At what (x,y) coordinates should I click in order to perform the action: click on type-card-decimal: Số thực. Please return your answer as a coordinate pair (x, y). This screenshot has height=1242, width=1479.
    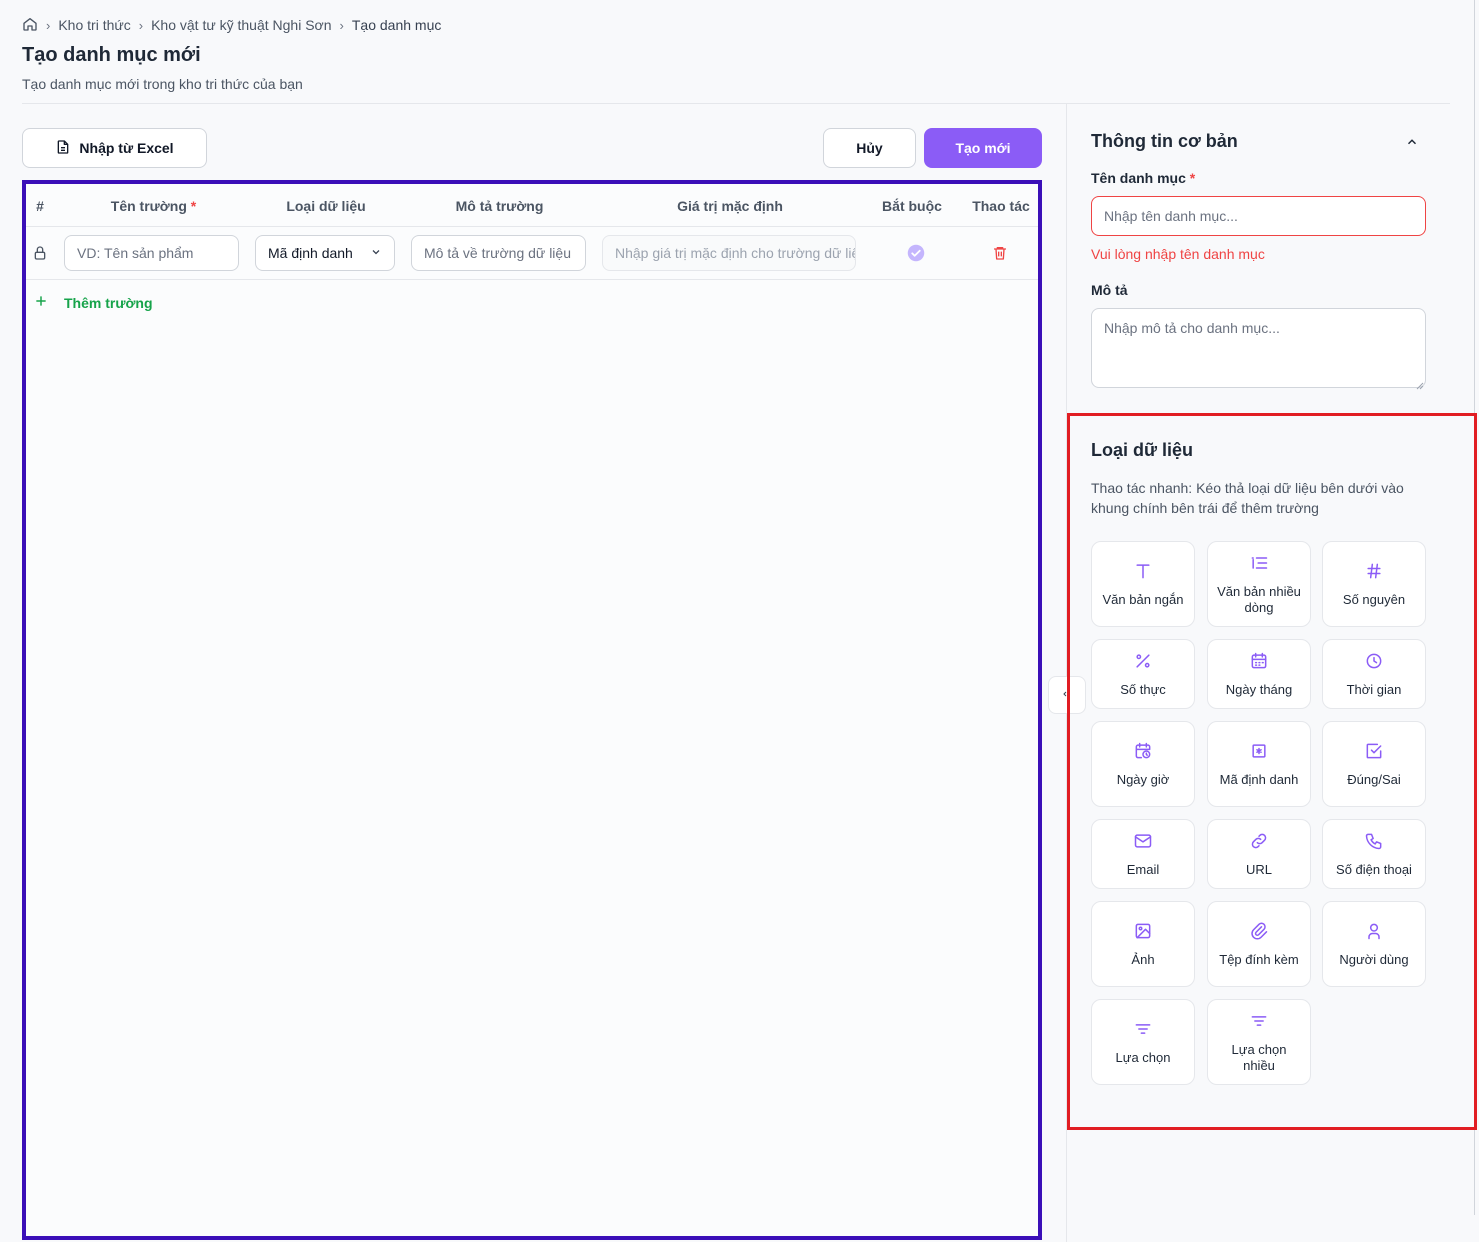
    Looking at the image, I should click on (1143, 674).